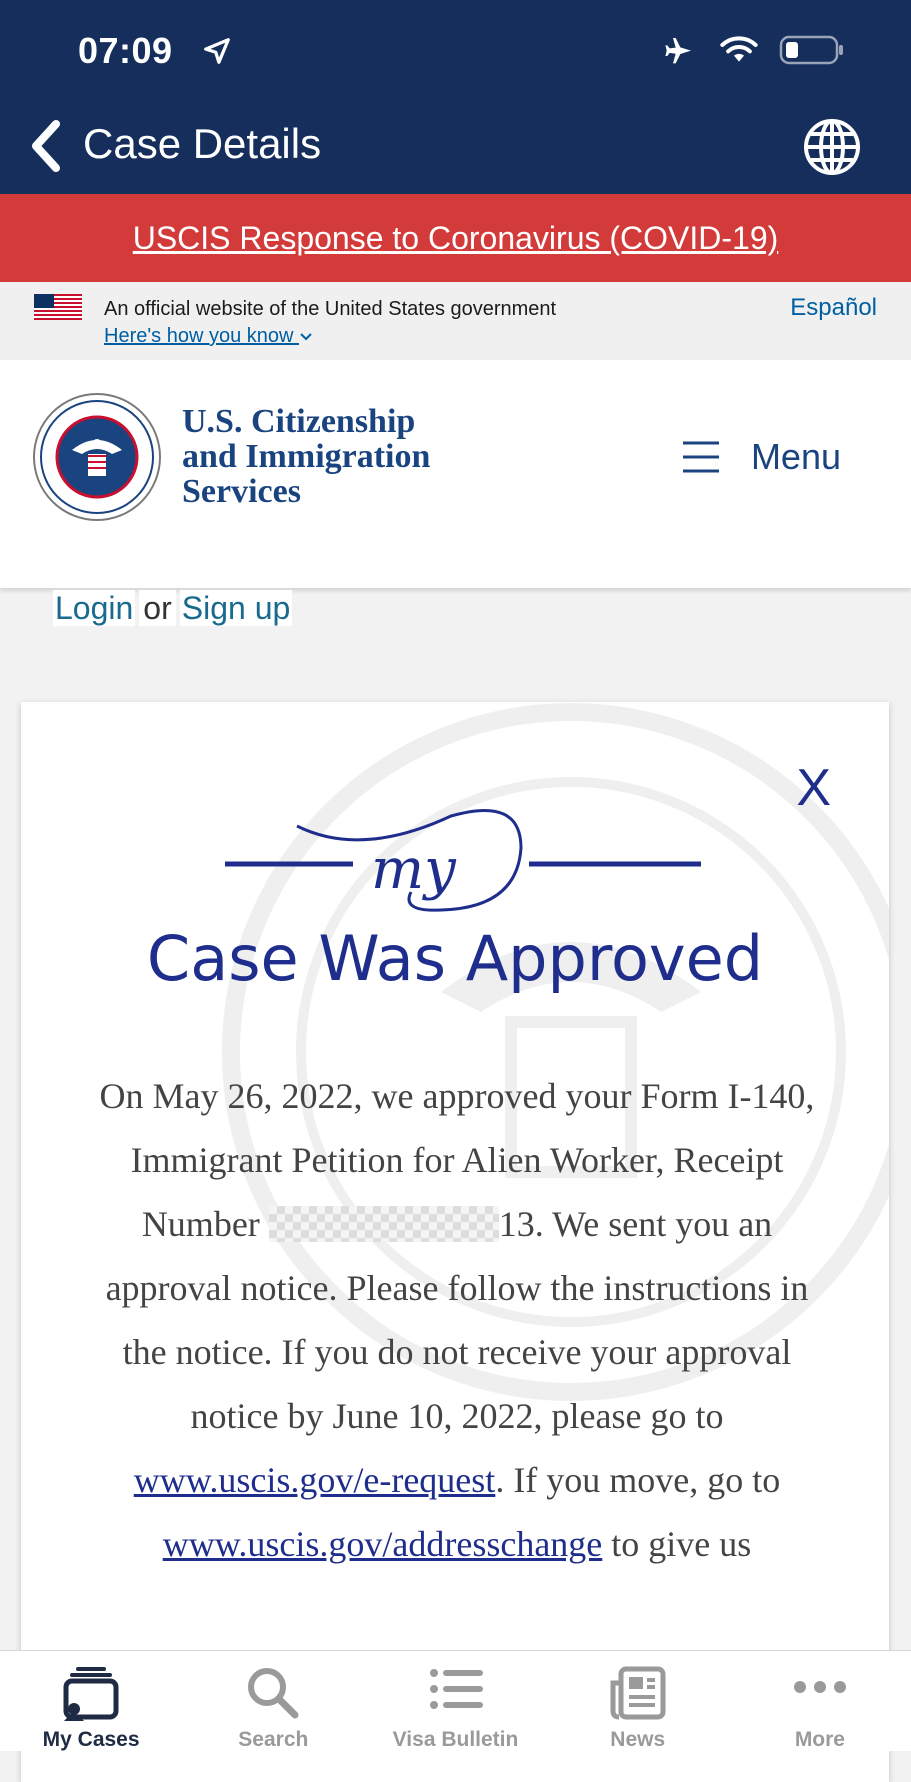  Describe the element at coordinates (455, 958) in the screenshot. I see `case-status-title: Case Was Approved` at that location.